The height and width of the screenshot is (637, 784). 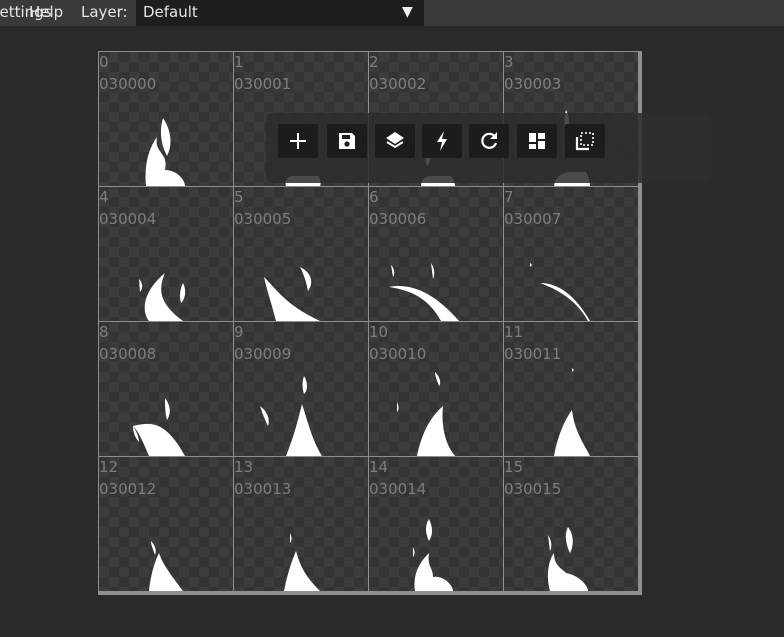 I want to click on layer-select: Default ▼, so click(x=280, y=13).